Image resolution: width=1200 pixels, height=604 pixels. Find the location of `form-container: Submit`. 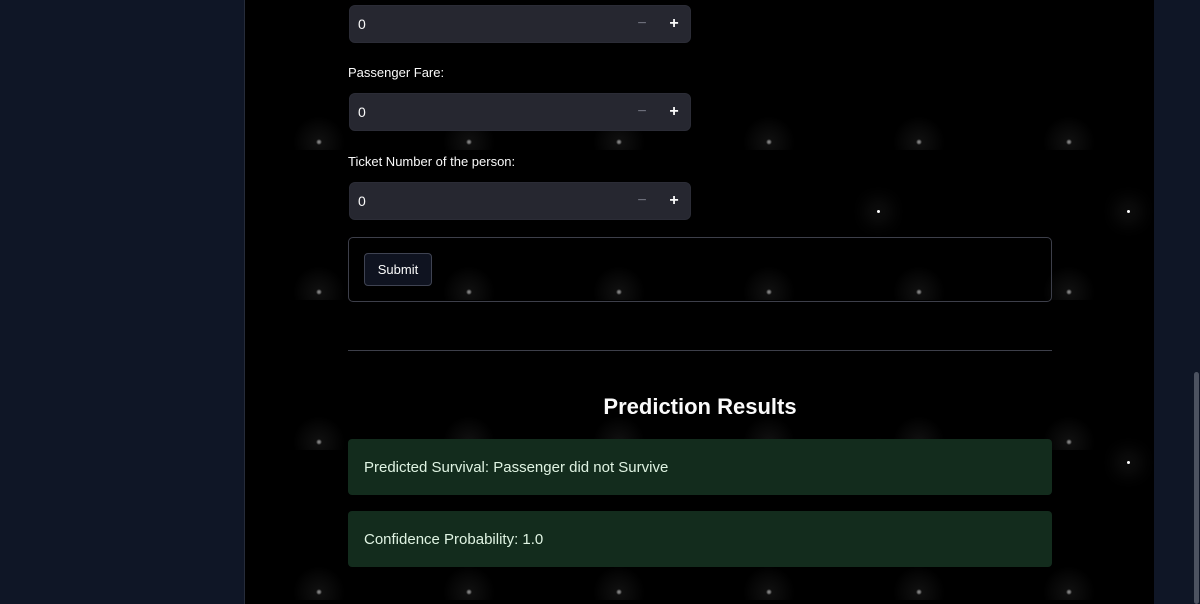

form-container: Submit is located at coordinates (700, 269).